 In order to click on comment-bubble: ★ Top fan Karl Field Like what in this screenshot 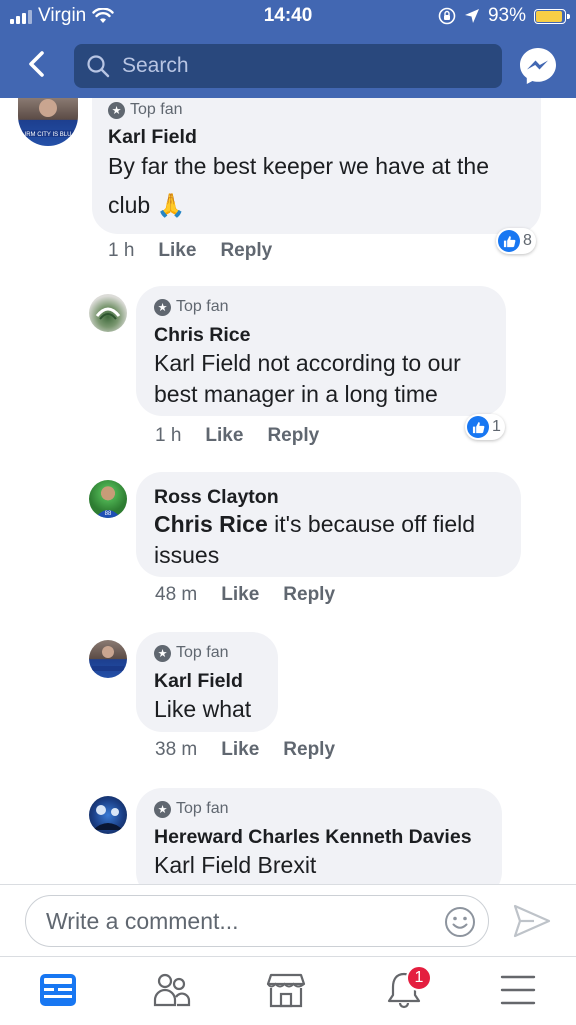, I will do `click(207, 682)`.